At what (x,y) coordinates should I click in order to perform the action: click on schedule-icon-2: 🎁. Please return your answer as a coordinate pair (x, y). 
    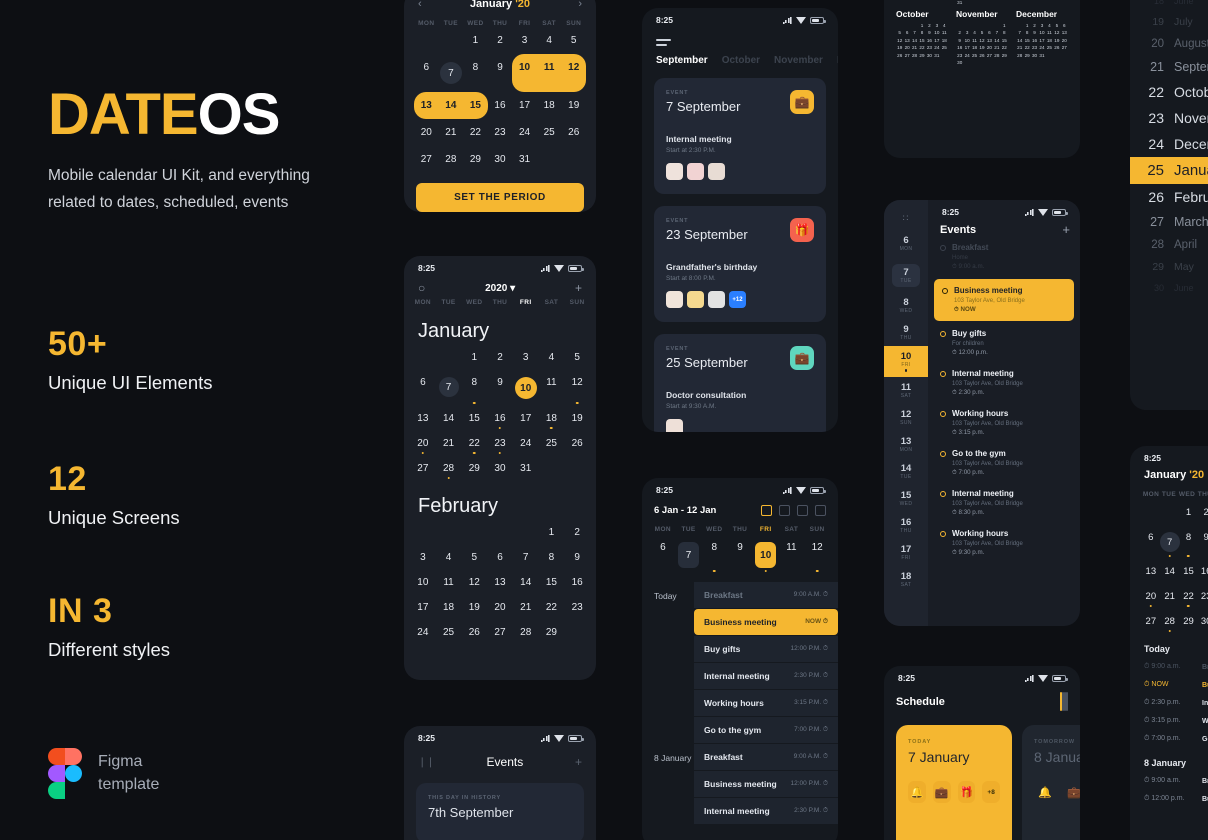
    Looking at the image, I should click on (966, 792).